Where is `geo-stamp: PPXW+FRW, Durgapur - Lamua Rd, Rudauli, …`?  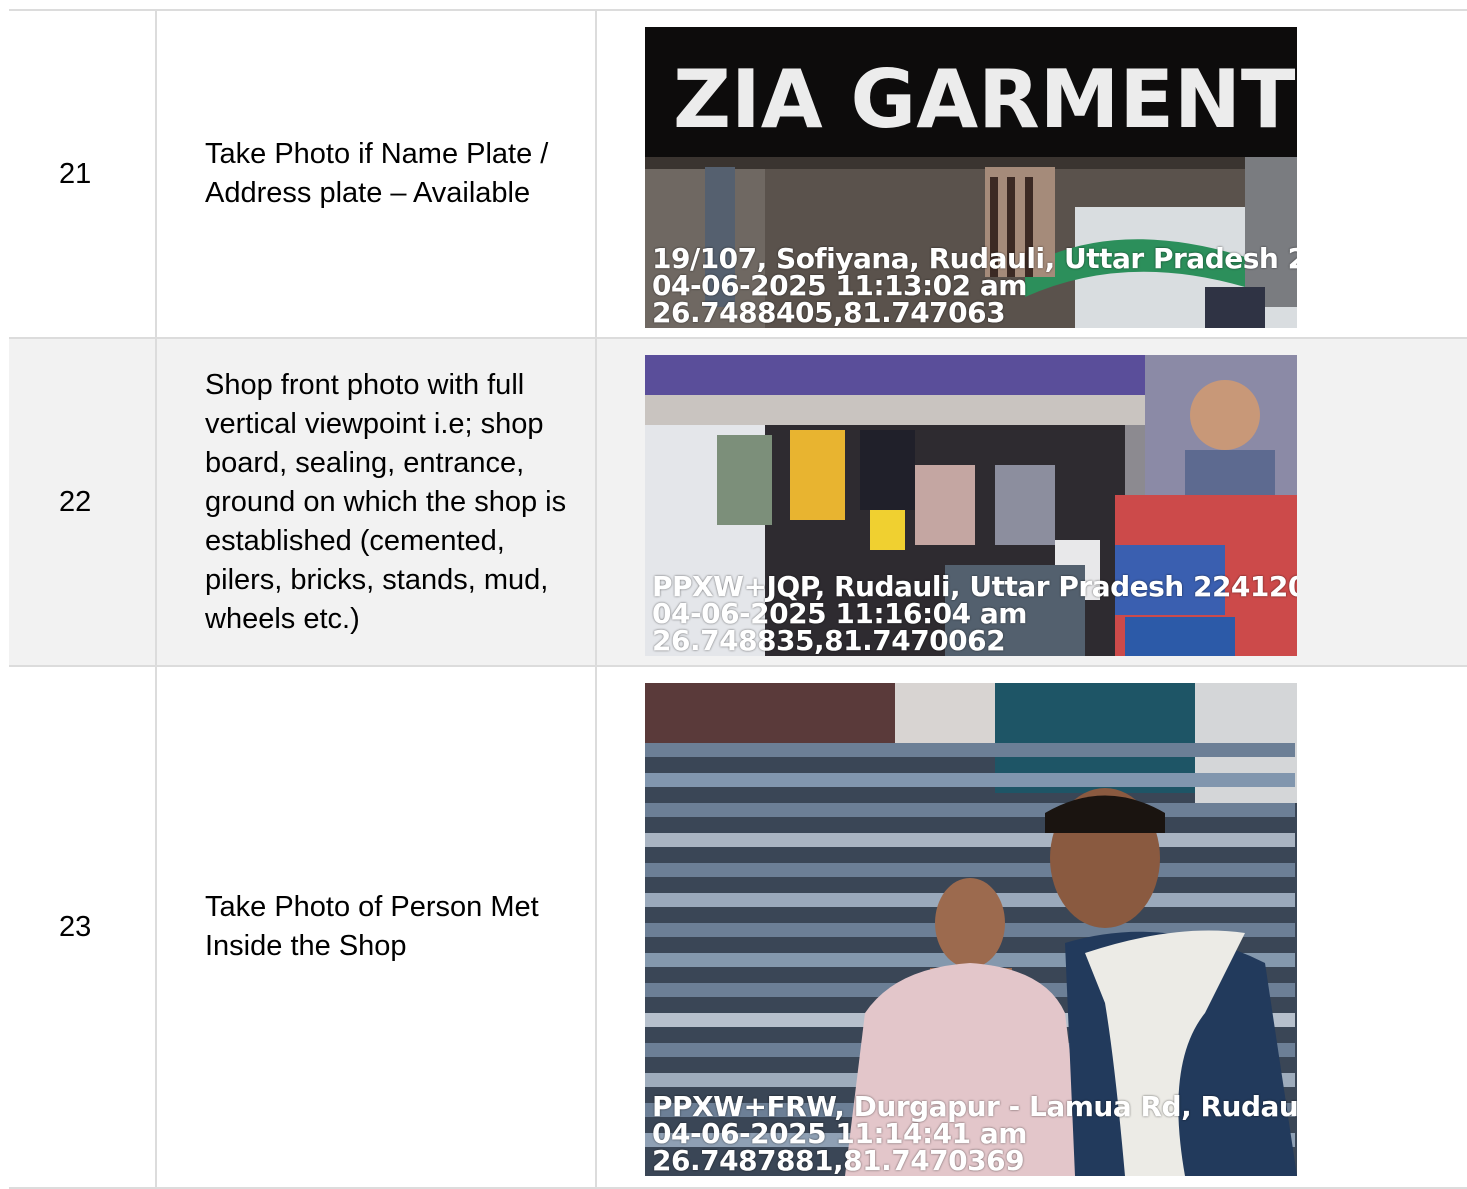 geo-stamp: PPXW+FRW, Durgapur - Lamua Rd, Rudauli, … is located at coordinates (974, 1133).